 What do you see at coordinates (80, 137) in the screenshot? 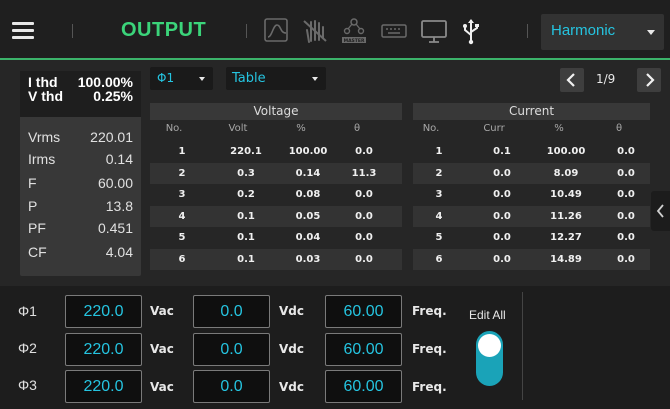
I see `vrms-row: Vrms 220.01` at bounding box center [80, 137].